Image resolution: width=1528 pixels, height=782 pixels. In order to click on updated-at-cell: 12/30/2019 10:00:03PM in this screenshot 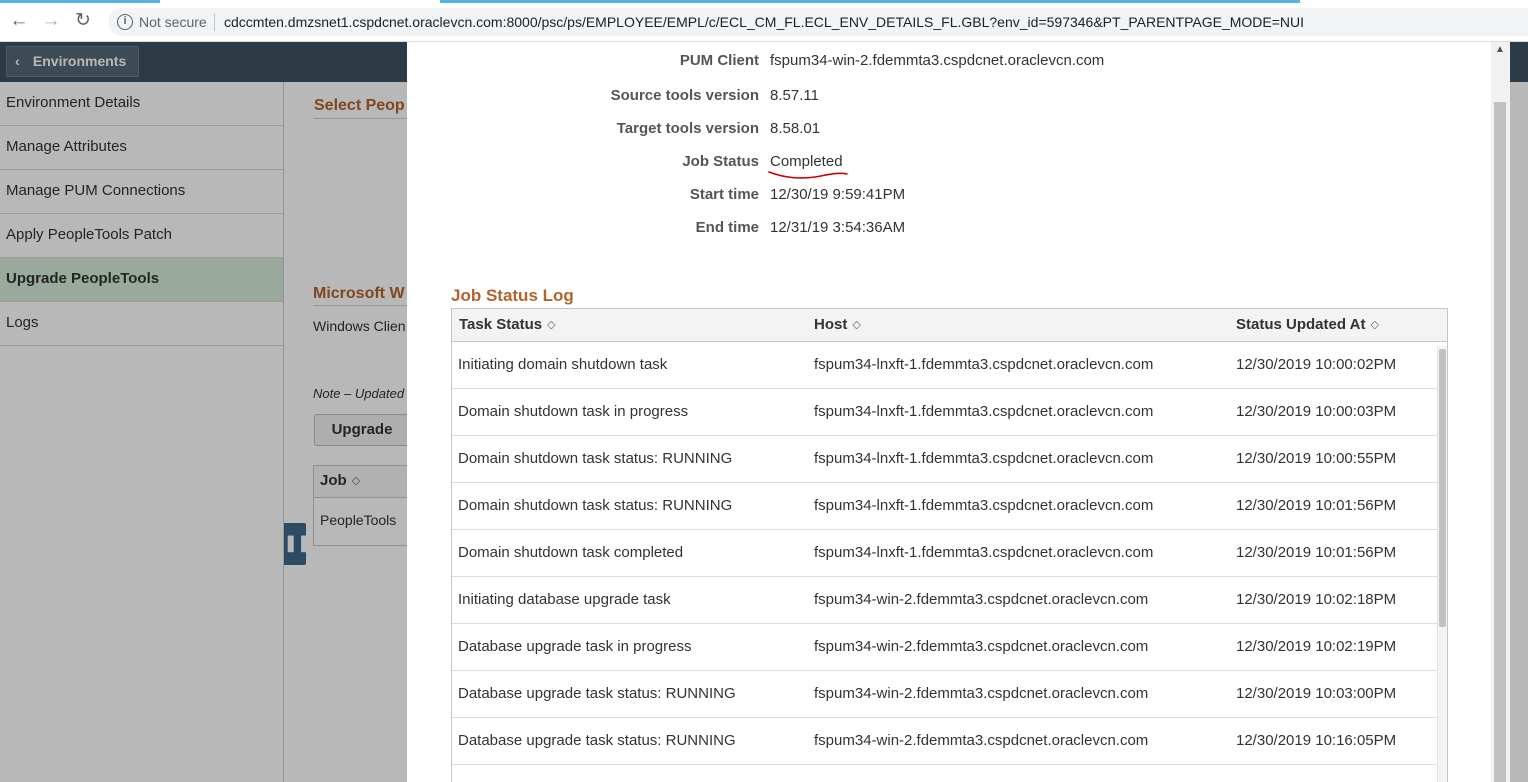, I will do `click(1316, 411)`.